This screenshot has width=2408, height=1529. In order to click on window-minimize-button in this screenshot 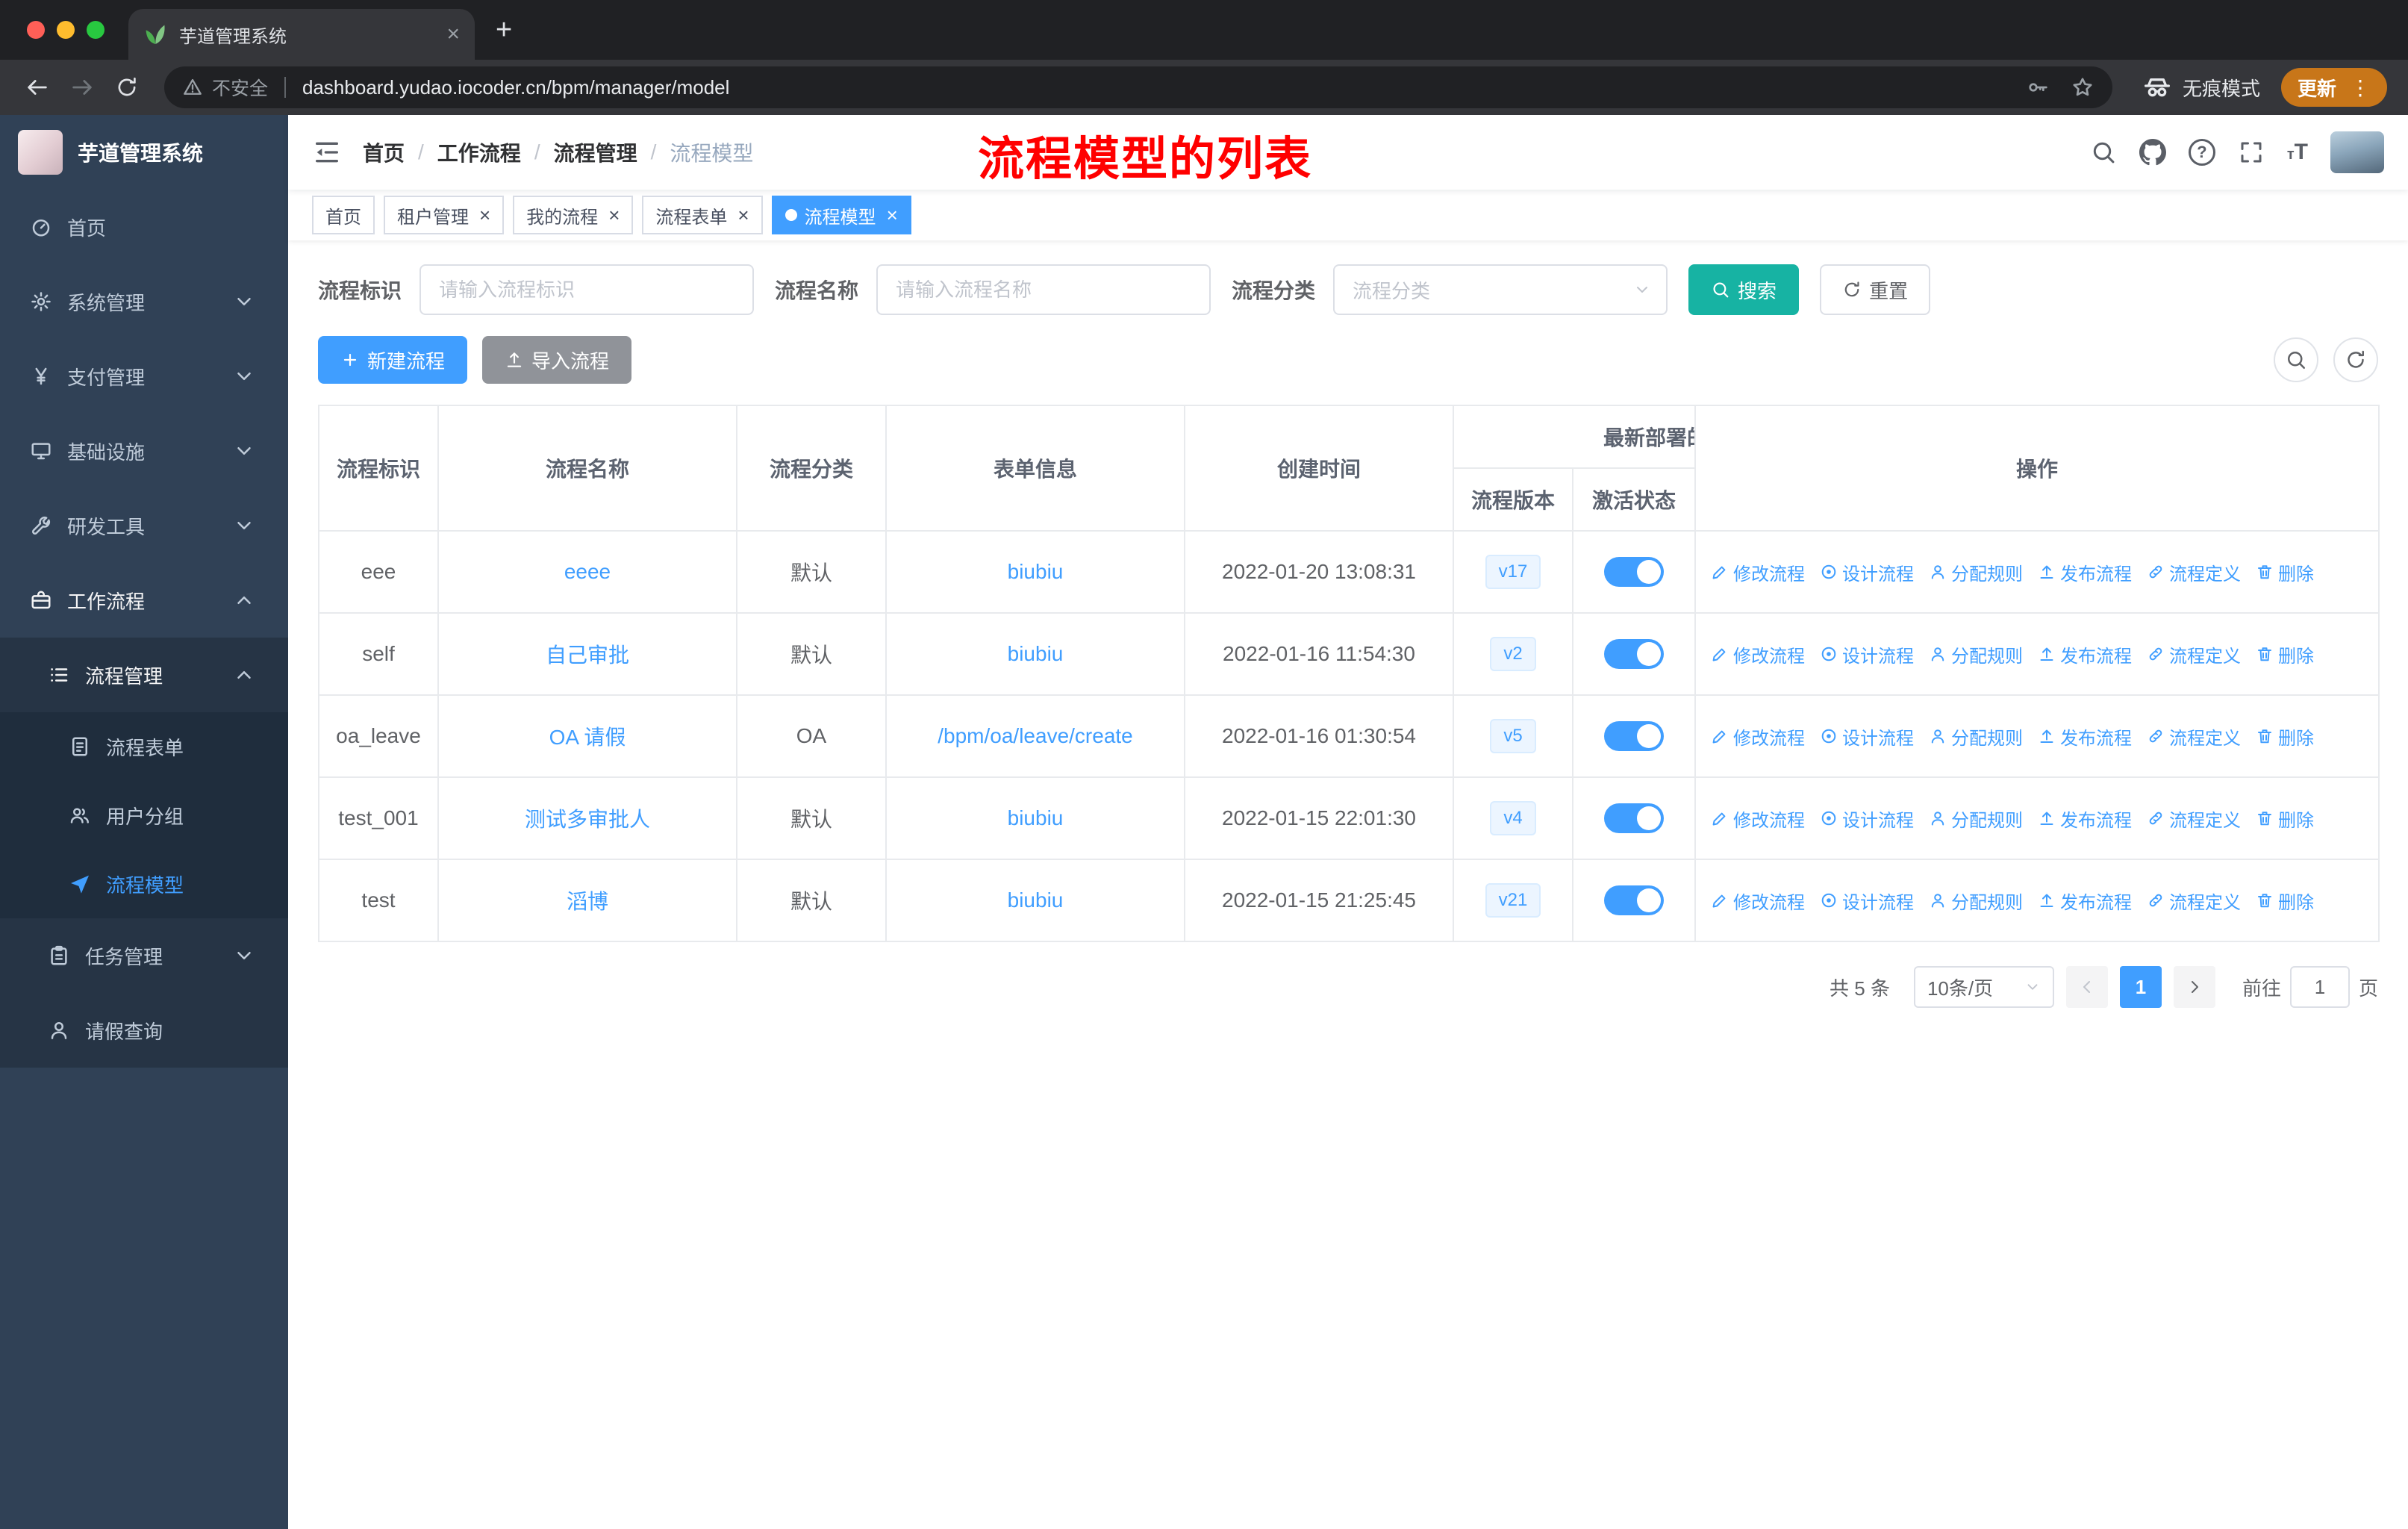, I will do `click(66, 30)`.